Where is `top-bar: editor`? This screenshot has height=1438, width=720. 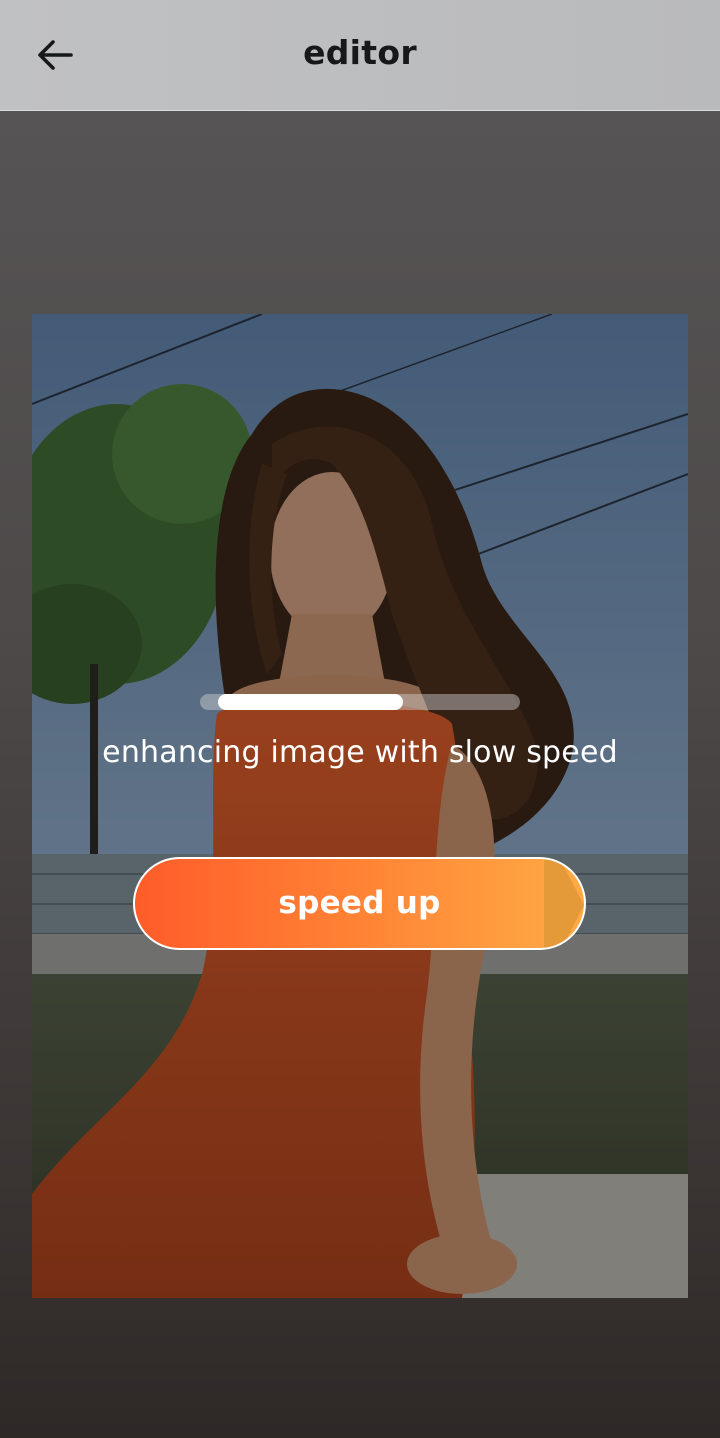
top-bar: editor is located at coordinates (360, 55).